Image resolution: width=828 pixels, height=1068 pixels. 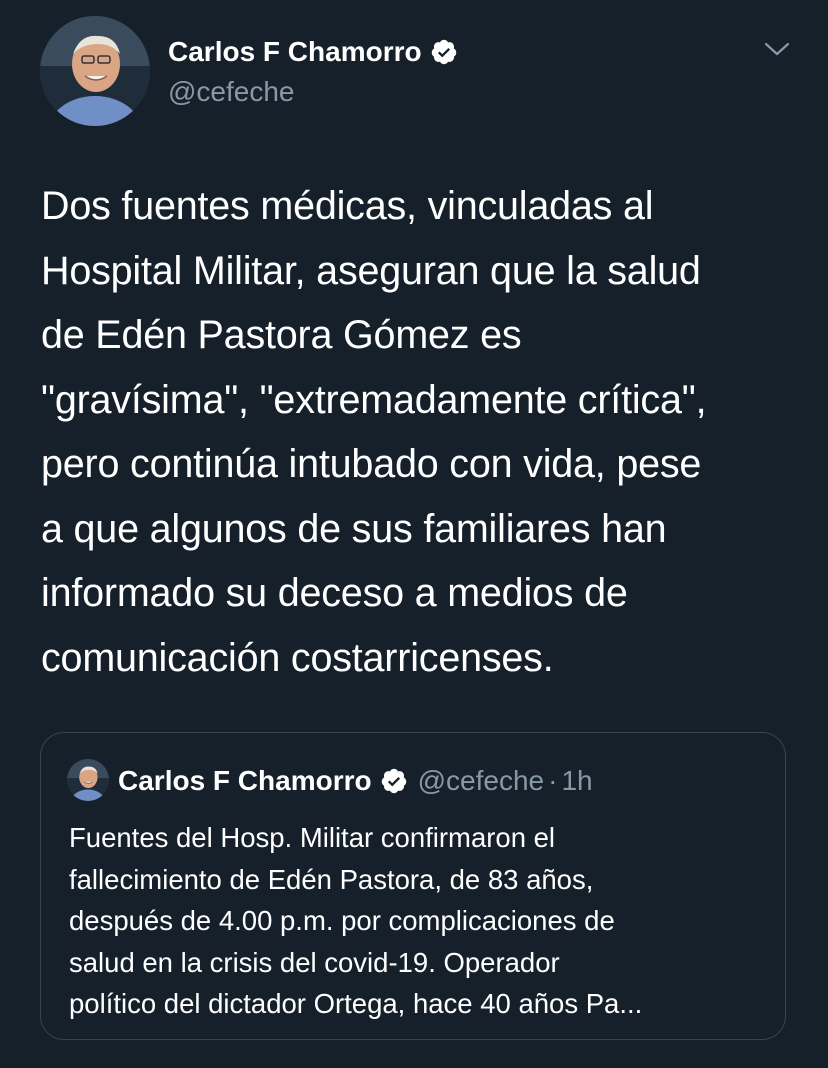 I want to click on quoted-author-handle: @cefeche, so click(x=481, y=780).